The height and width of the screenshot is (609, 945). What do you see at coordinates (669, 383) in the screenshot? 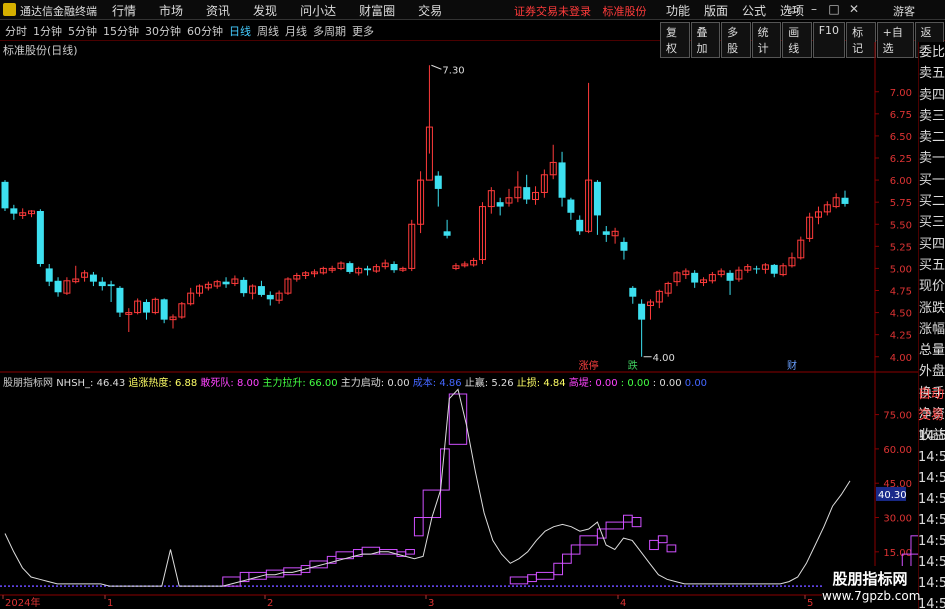
I see `indicator-item-10: : 0.00` at bounding box center [669, 383].